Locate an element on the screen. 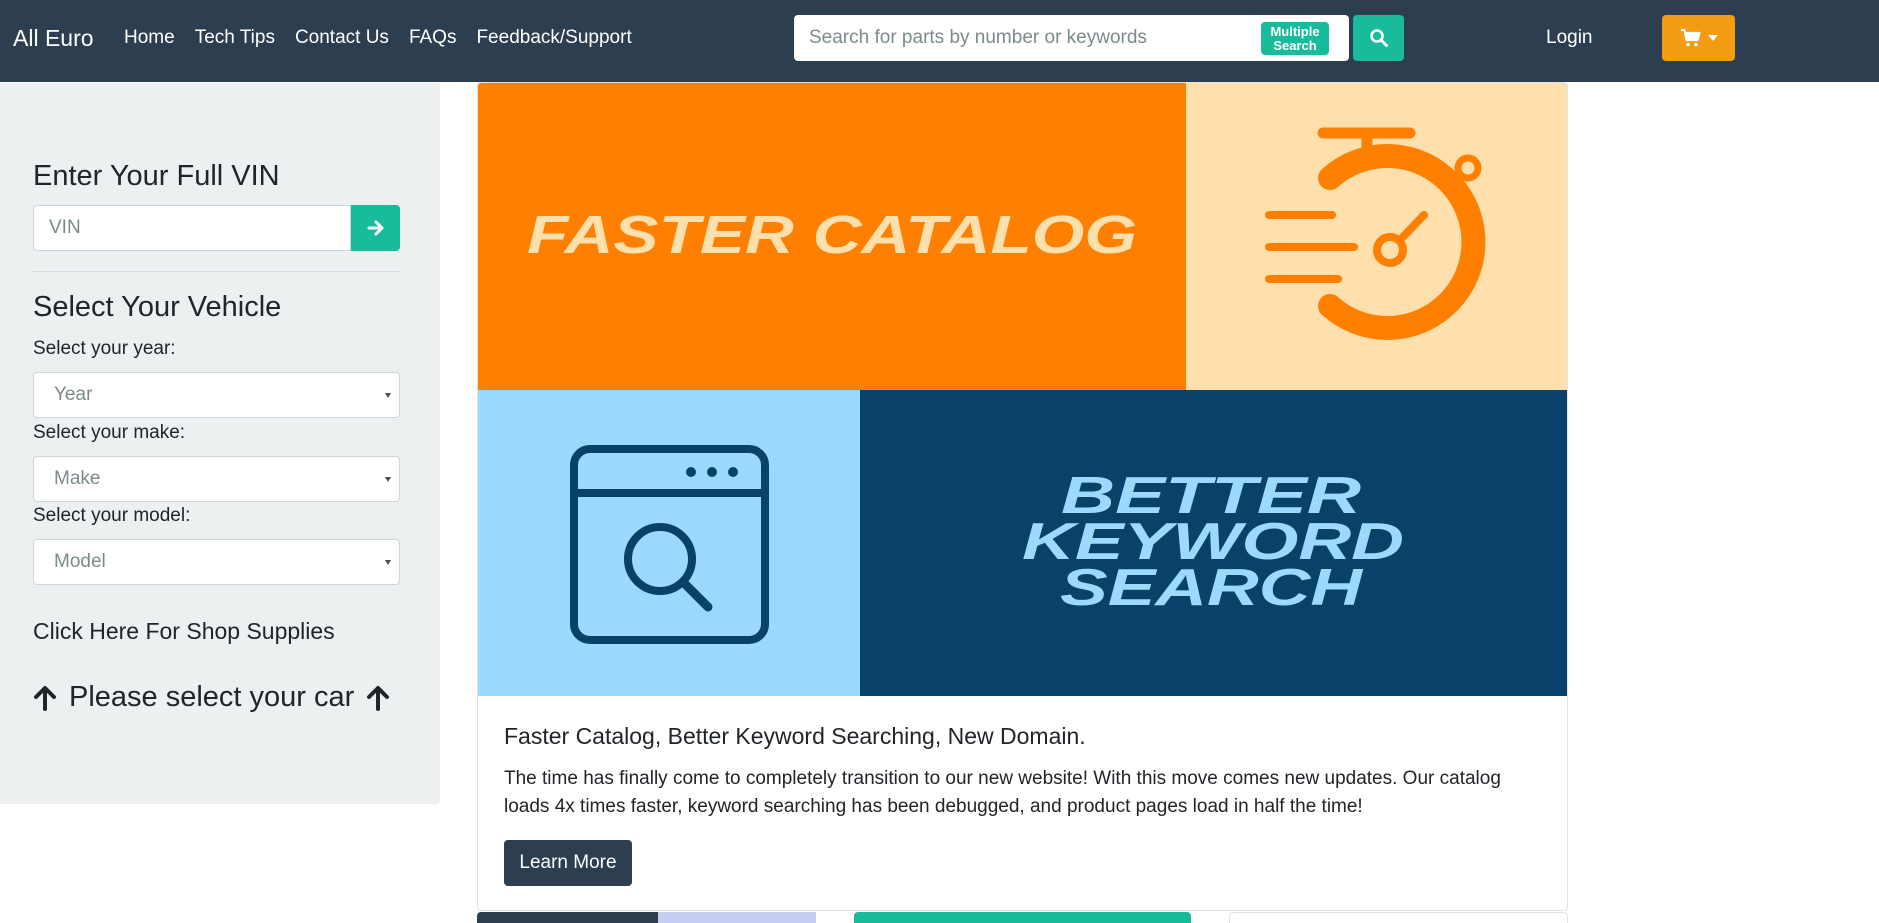 The height and width of the screenshot is (923, 1879). make-select: Make is located at coordinates (216, 479).